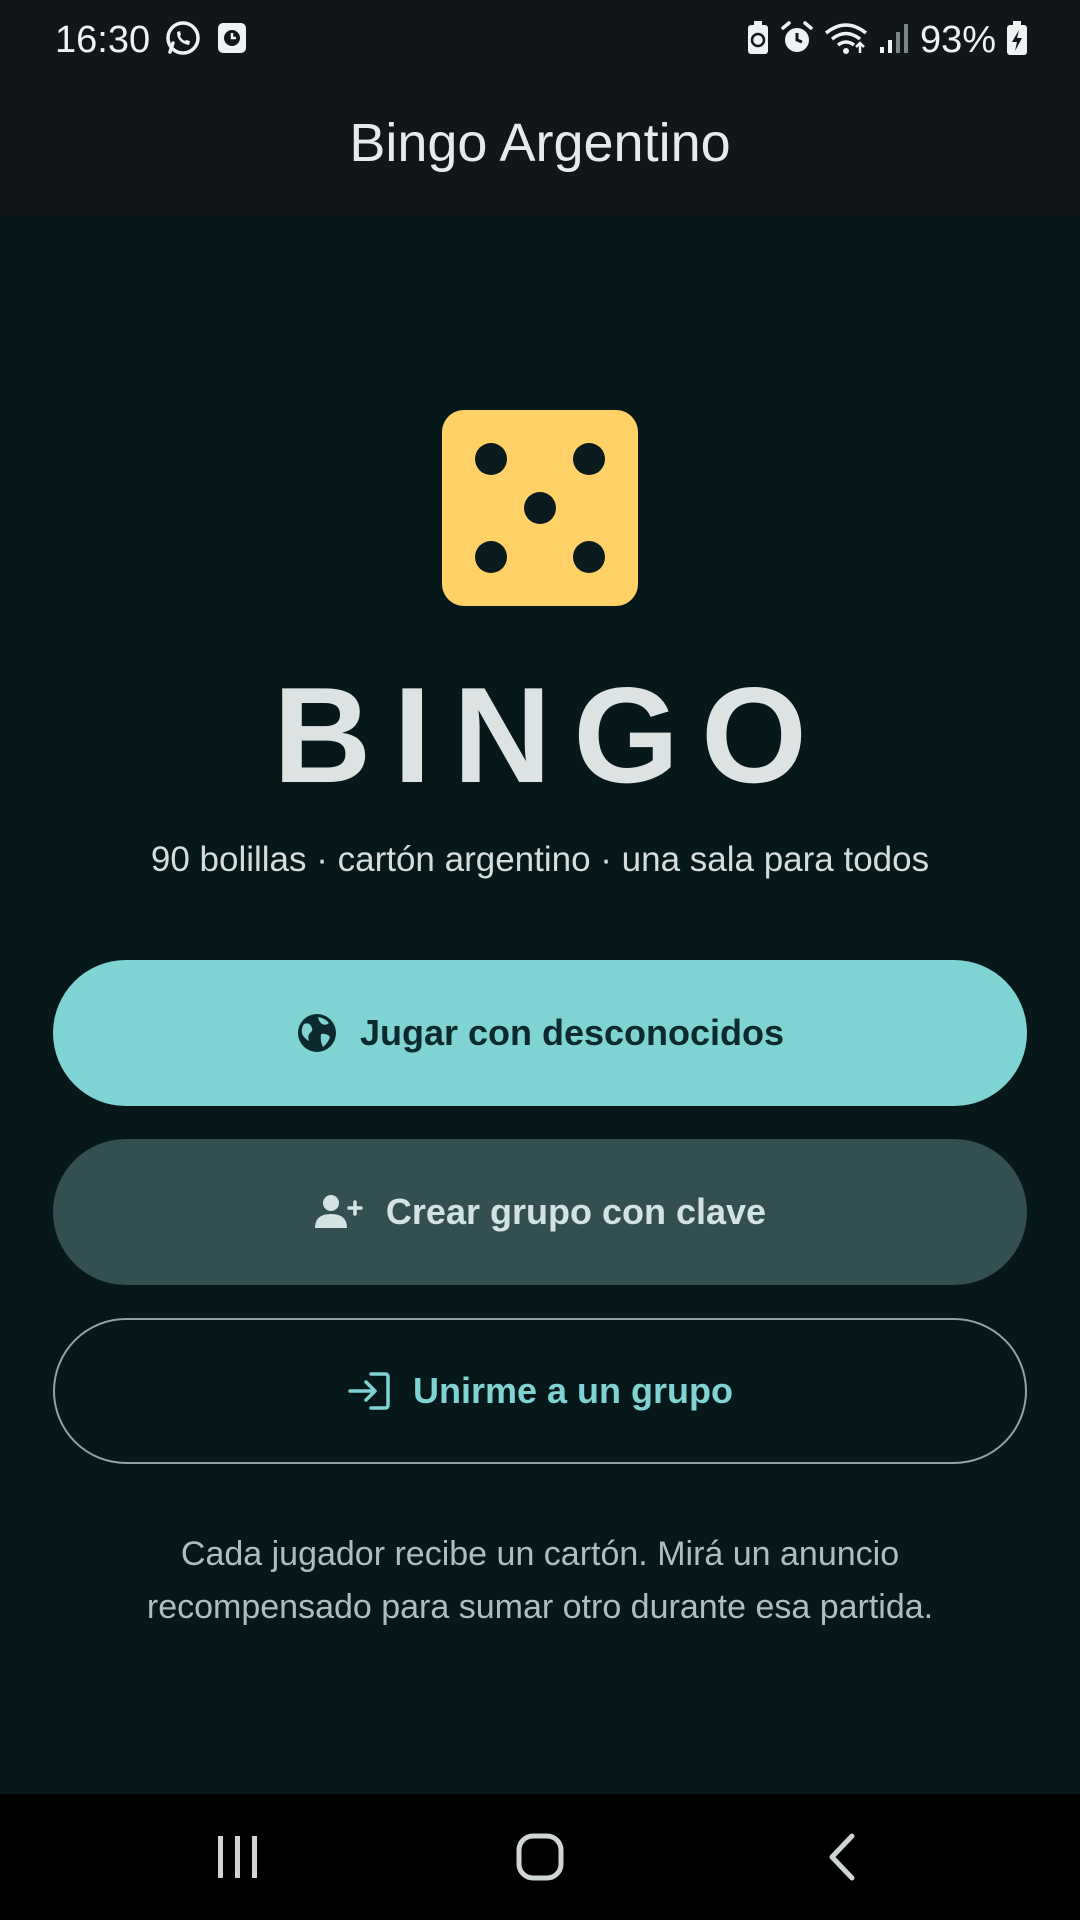 The width and height of the screenshot is (1080, 1920). What do you see at coordinates (238, 1857) in the screenshot?
I see `recent-apps-icon` at bounding box center [238, 1857].